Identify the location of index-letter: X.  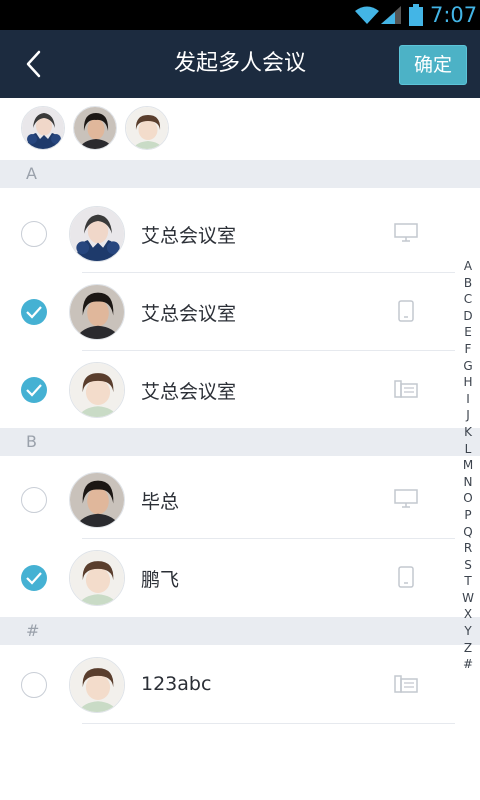
(468, 614).